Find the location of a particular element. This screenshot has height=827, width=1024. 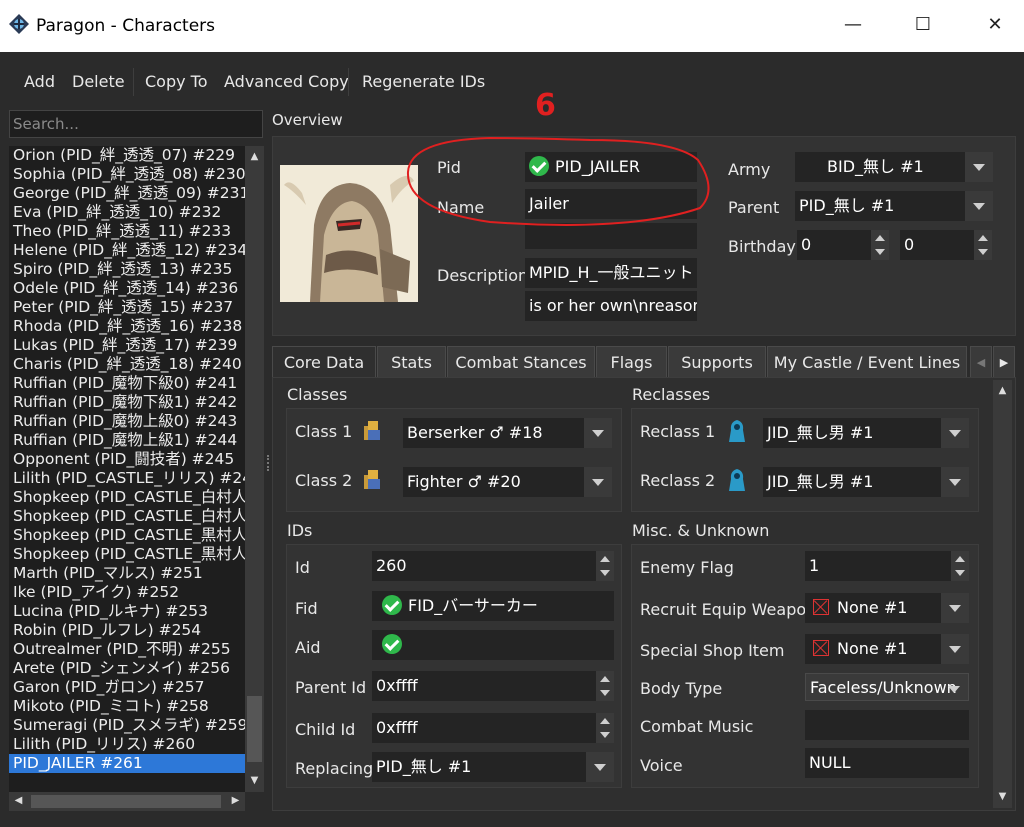

list-item: Odele (PID_絆_透透_14) #236 is located at coordinates (127, 288).